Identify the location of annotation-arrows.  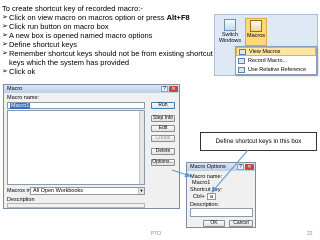
(210, 171).